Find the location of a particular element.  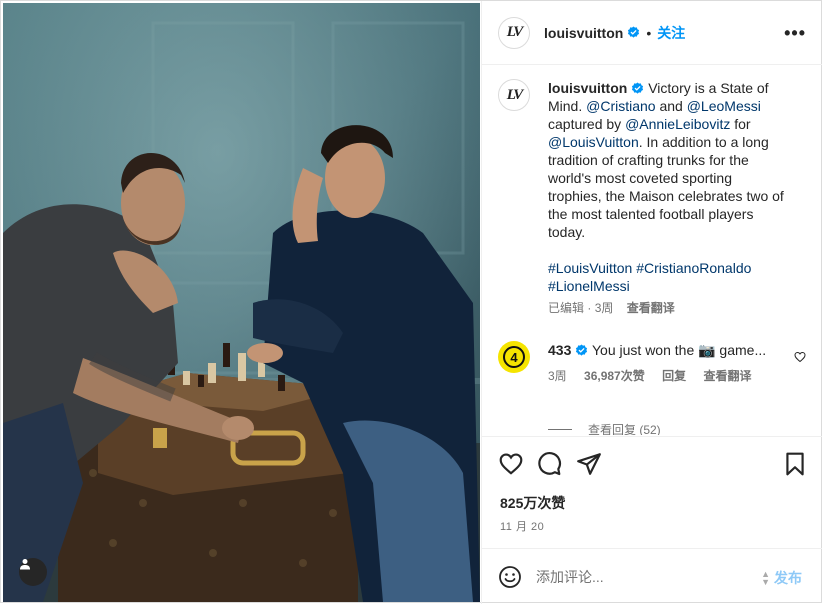

comment-bubble-icon is located at coordinates (549, 464).